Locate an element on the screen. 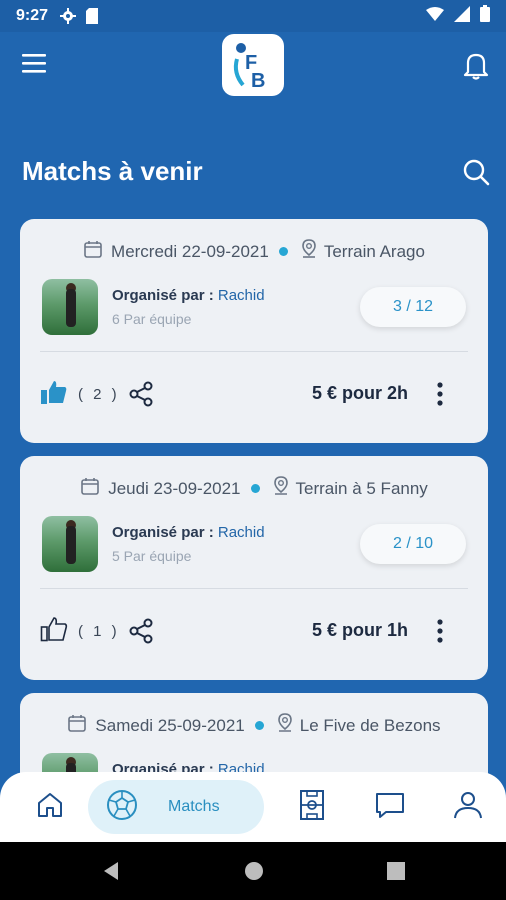 The width and height of the screenshot is (506, 900). battery-icon is located at coordinates (485, 16).